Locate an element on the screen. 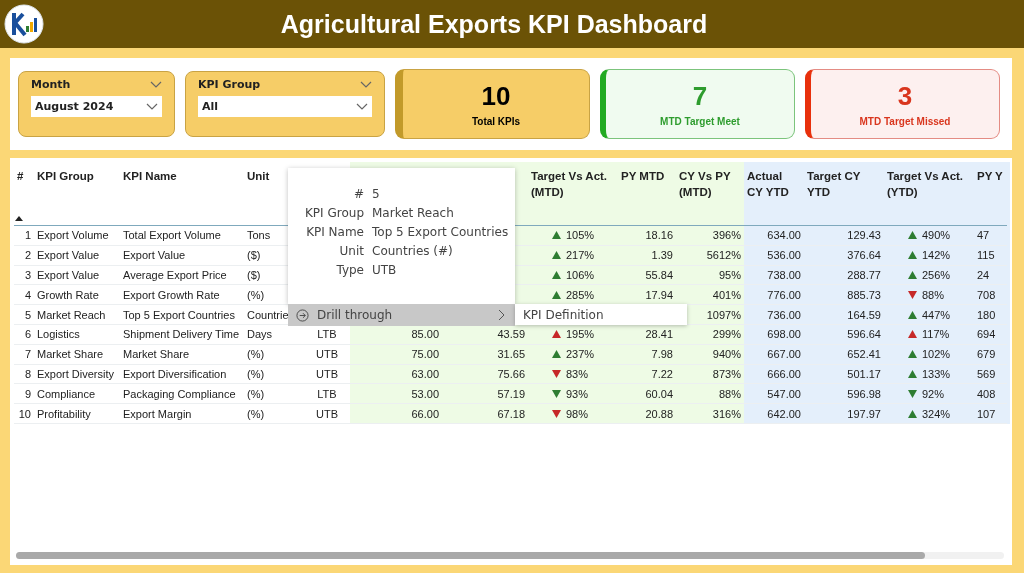  table-cell: 776.00 is located at coordinates (784, 294).